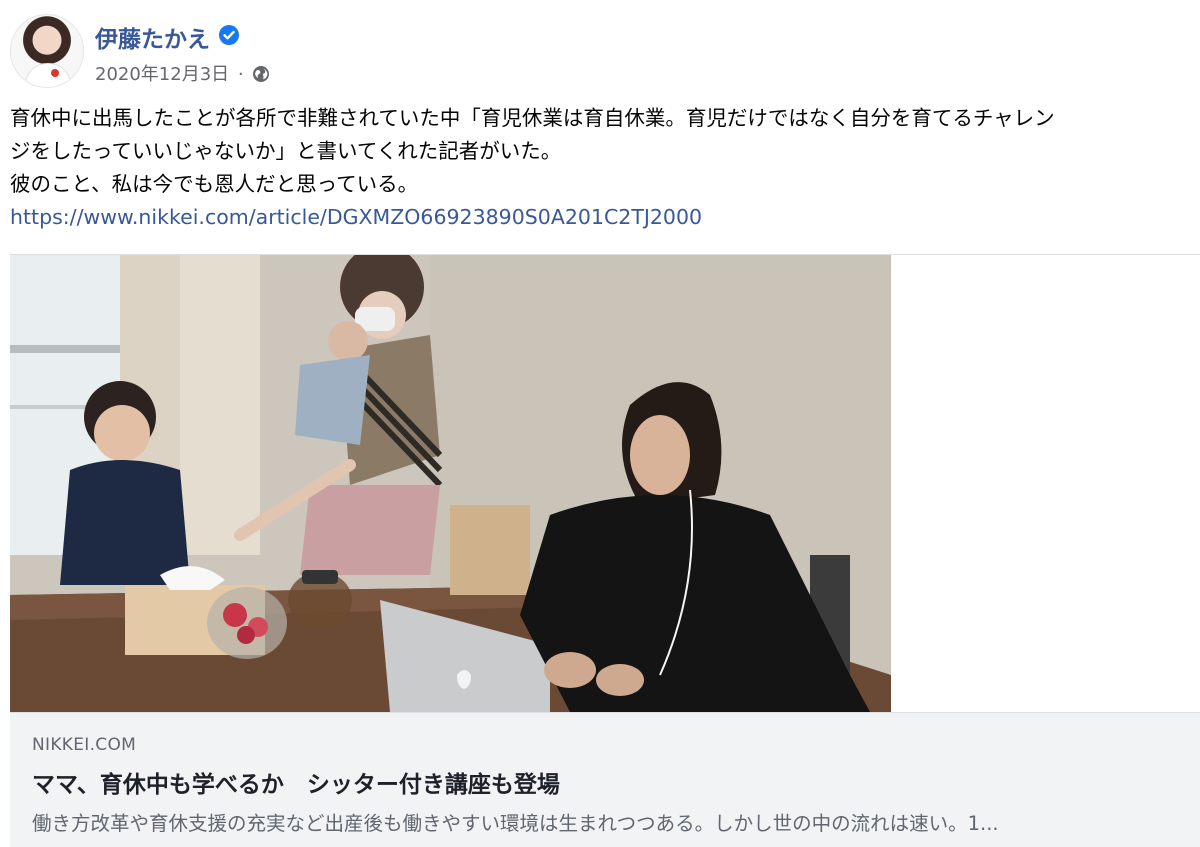  What do you see at coordinates (229, 35) in the screenshot?
I see `verified-badge-icon` at bounding box center [229, 35].